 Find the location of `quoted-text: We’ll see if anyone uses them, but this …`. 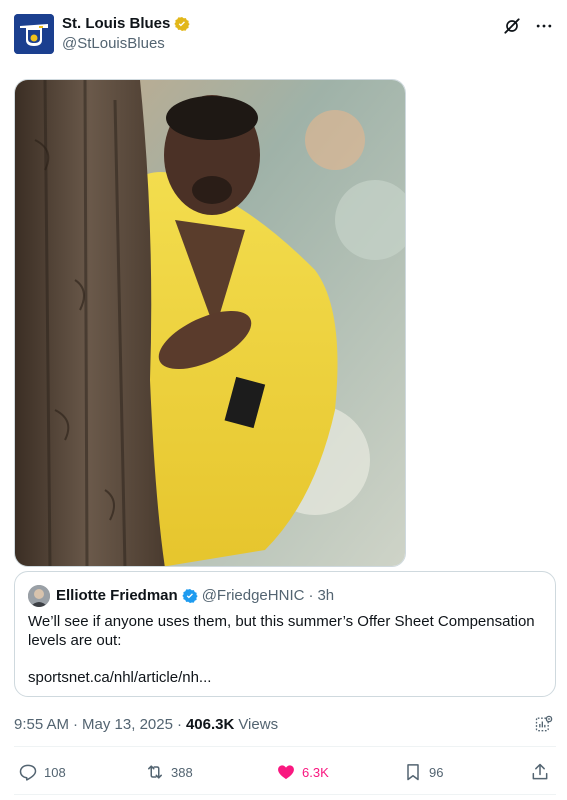

quoted-text: We’ll see if anyone uses them, but this … is located at coordinates (281, 631).